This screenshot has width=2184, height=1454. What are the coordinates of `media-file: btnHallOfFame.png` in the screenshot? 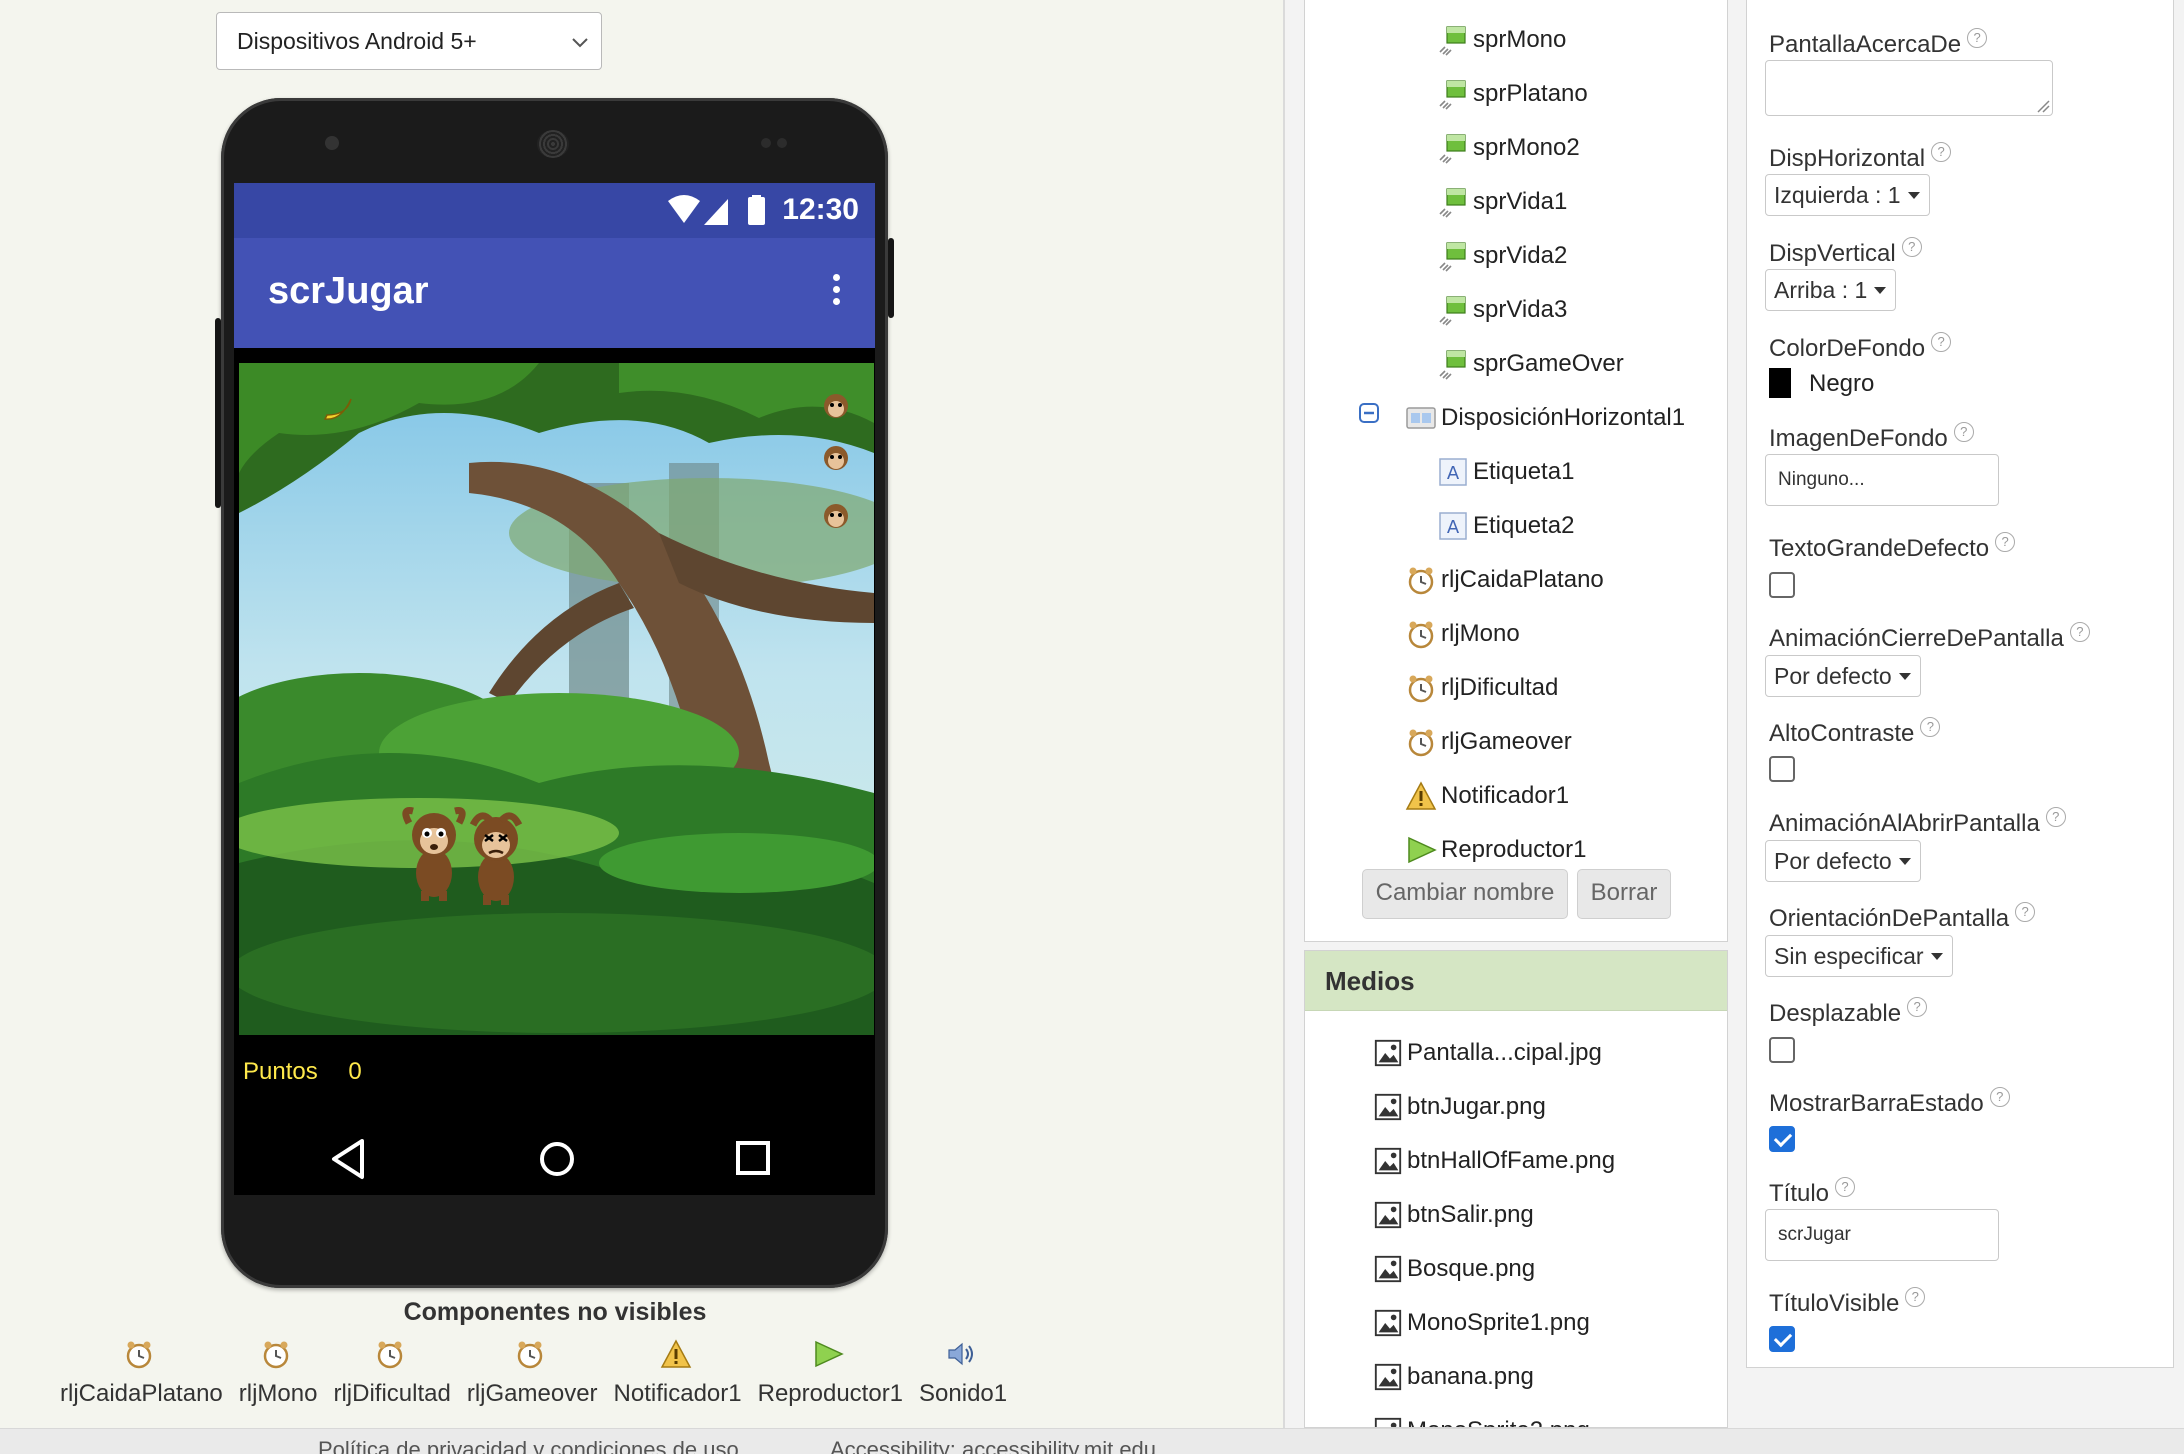 It's located at (1494, 1161).